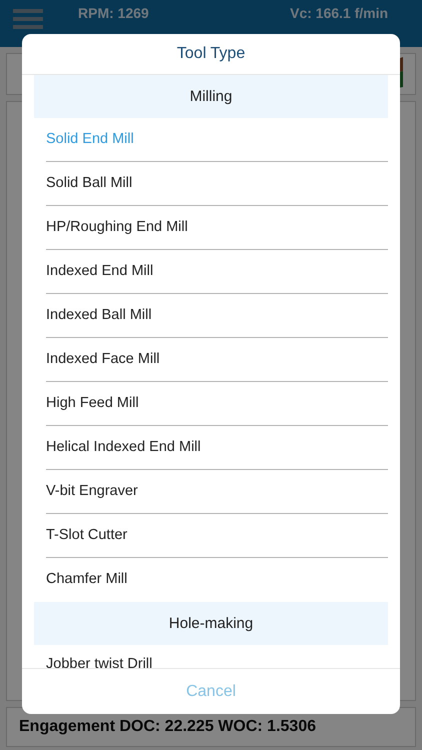 This screenshot has height=750, width=422. Describe the element at coordinates (217, 228) in the screenshot. I see `list-item: HP/Roughing End Mill` at that location.